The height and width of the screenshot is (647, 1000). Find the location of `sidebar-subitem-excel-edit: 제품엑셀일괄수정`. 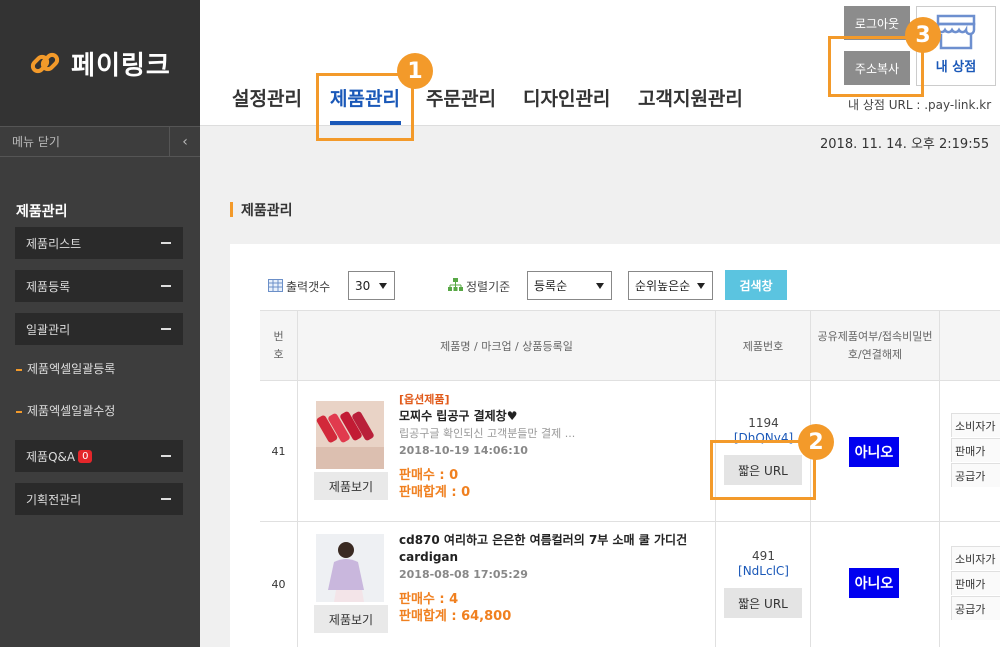

sidebar-subitem-excel-edit: 제품엑셀일괄수정 is located at coordinates (65, 410).